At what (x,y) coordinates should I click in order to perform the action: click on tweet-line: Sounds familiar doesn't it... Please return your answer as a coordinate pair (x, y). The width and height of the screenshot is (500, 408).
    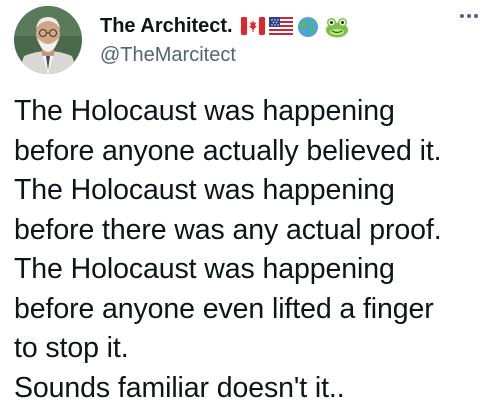
    Looking at the image, I should click on (254, 388).